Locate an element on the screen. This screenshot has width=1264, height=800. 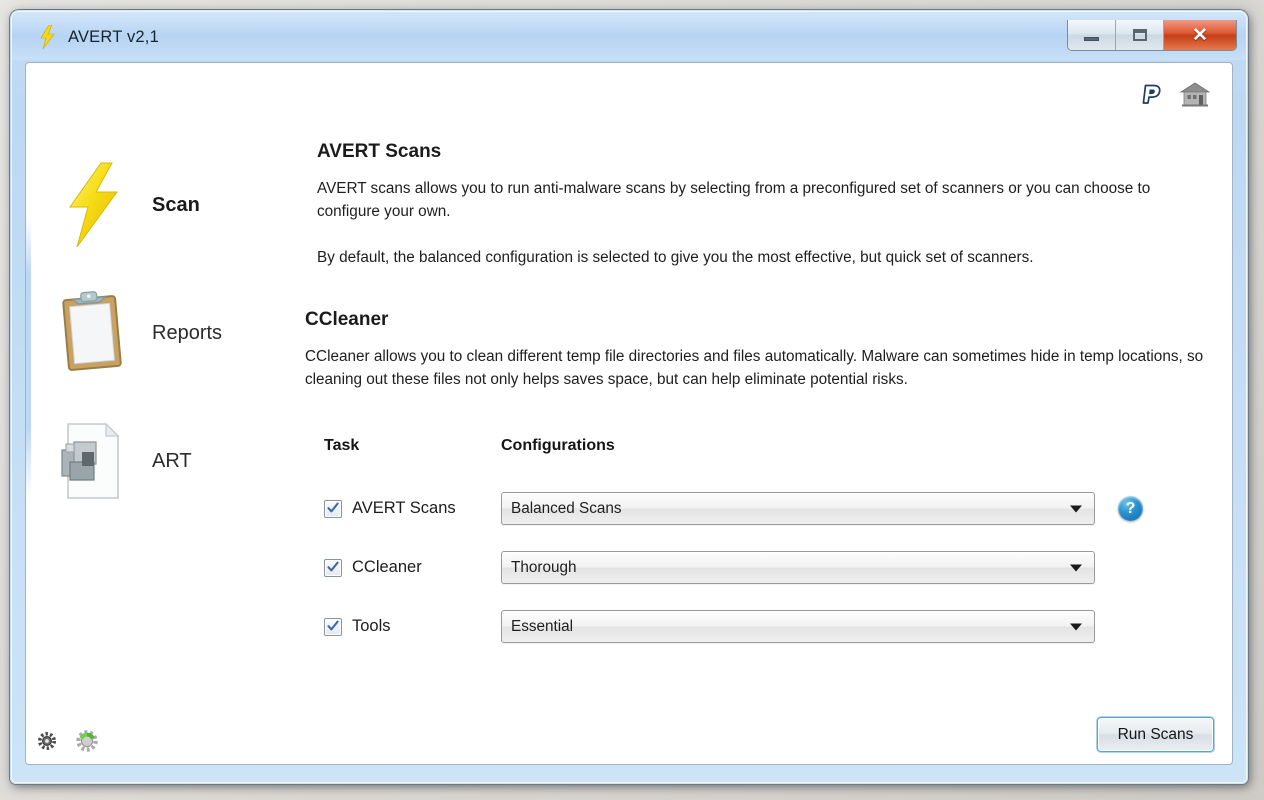
sidebar-icon-reports is located at coordinates (92, 333).